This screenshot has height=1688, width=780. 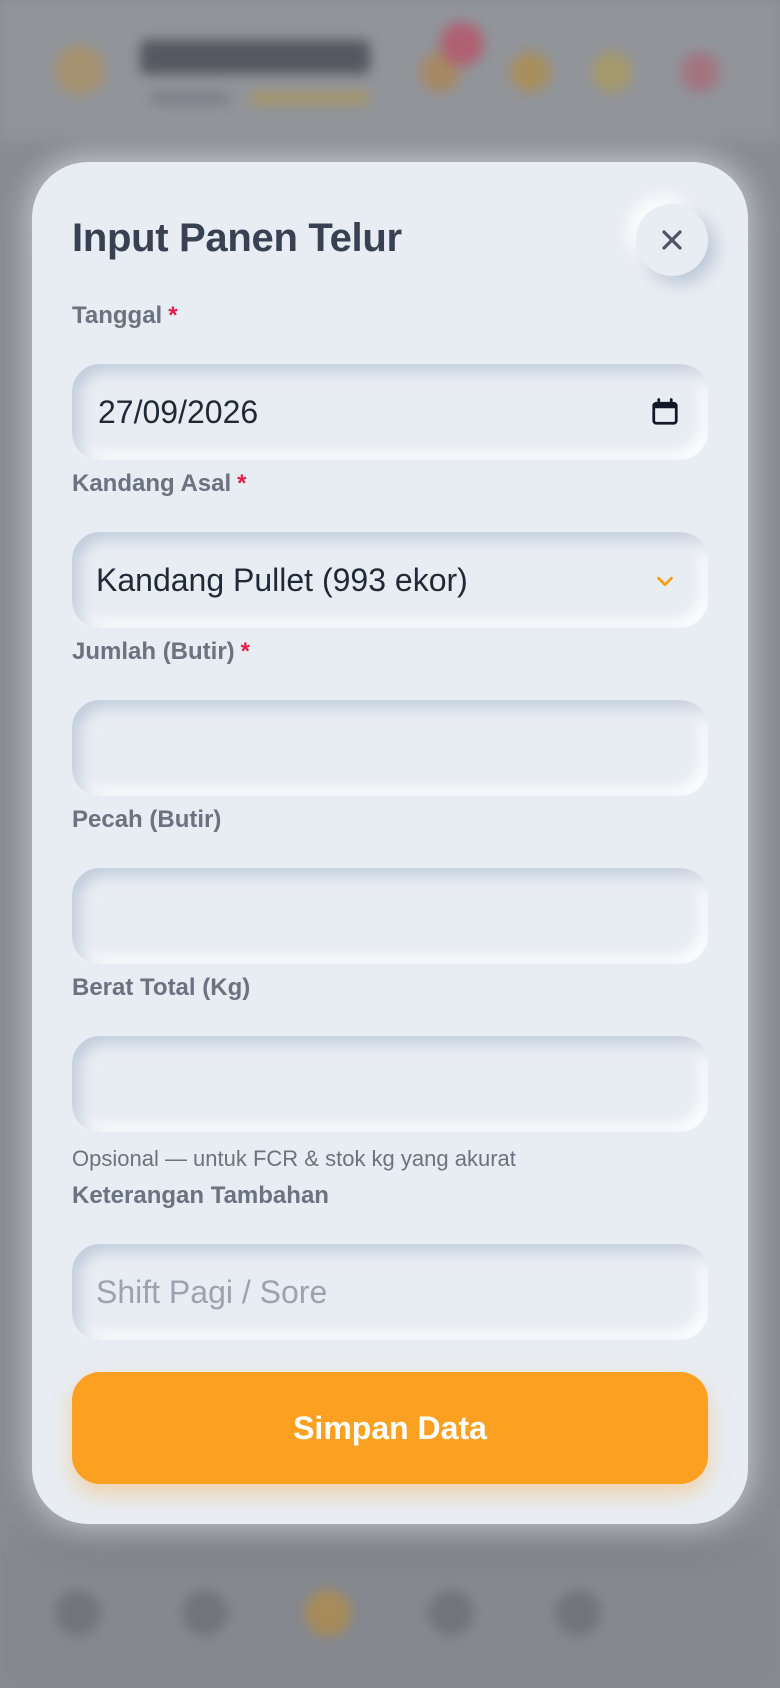 I want to click on calendar-icon, so click(x=665, y=412).